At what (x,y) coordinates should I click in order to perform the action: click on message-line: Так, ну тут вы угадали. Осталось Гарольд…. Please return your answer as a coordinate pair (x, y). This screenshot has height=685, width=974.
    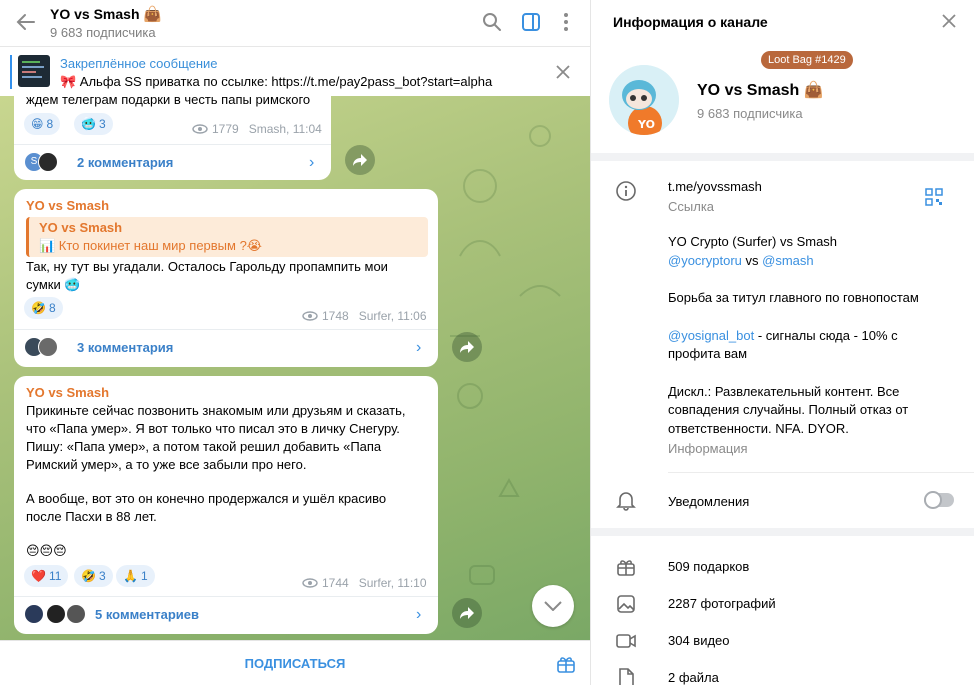
    Looking at the image, I should click on (207, 266).